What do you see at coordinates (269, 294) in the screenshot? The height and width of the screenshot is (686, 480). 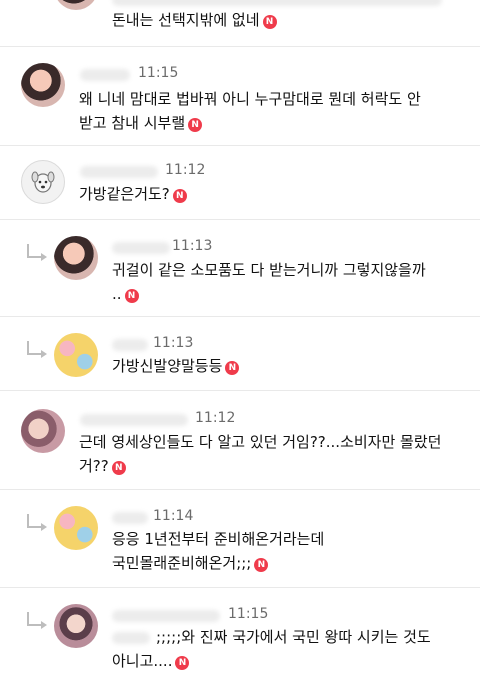 I see `comment-text-line2: .. N` at bounding box center [269, 294].